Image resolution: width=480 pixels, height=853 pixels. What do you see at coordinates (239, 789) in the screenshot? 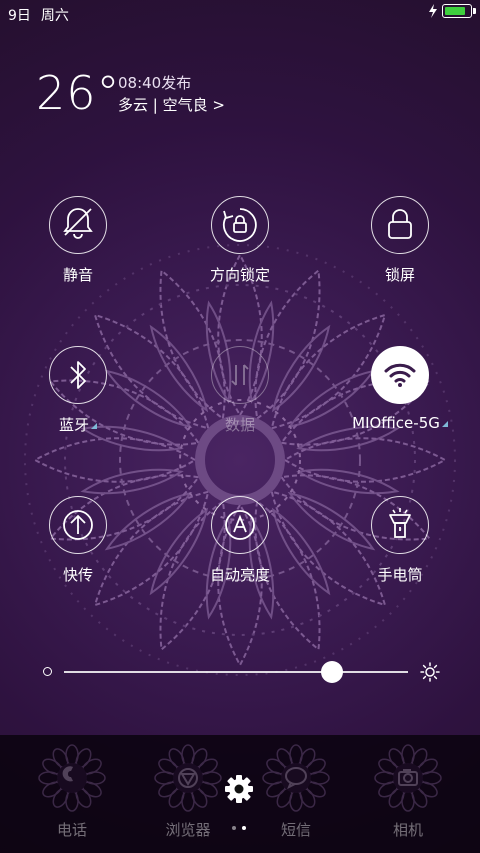
I see `gear-icon` at bounding box center [239, 789].